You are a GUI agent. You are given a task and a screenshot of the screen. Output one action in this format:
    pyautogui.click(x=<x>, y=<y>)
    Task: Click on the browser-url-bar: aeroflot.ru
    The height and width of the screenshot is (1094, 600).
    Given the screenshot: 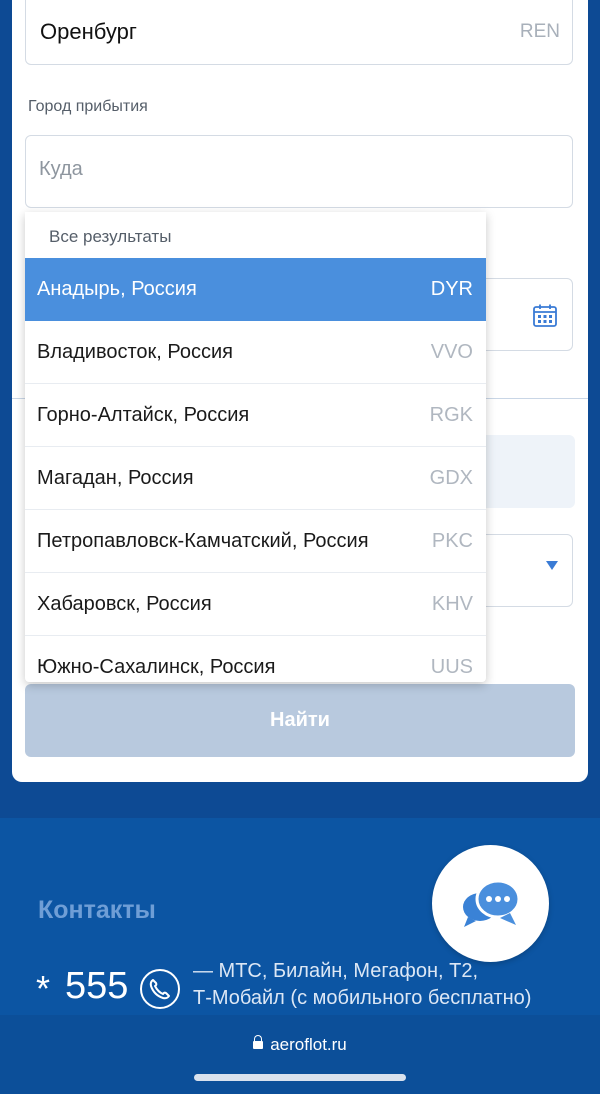 What is the action you would take?
    pyautogui.click(x=300, y=1054)
    